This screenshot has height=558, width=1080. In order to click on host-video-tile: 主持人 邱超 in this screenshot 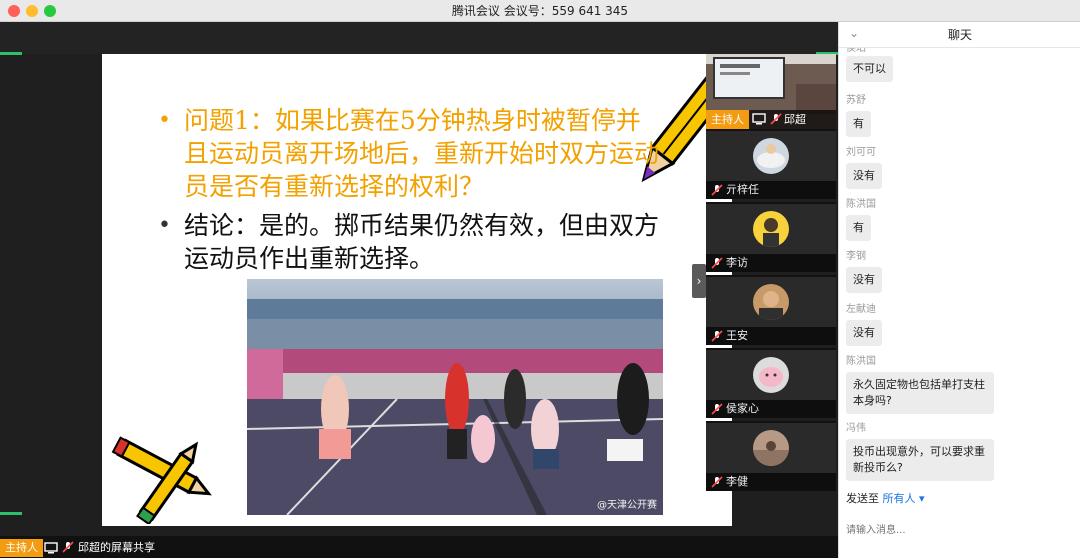, I will do `click(771, 91)`.